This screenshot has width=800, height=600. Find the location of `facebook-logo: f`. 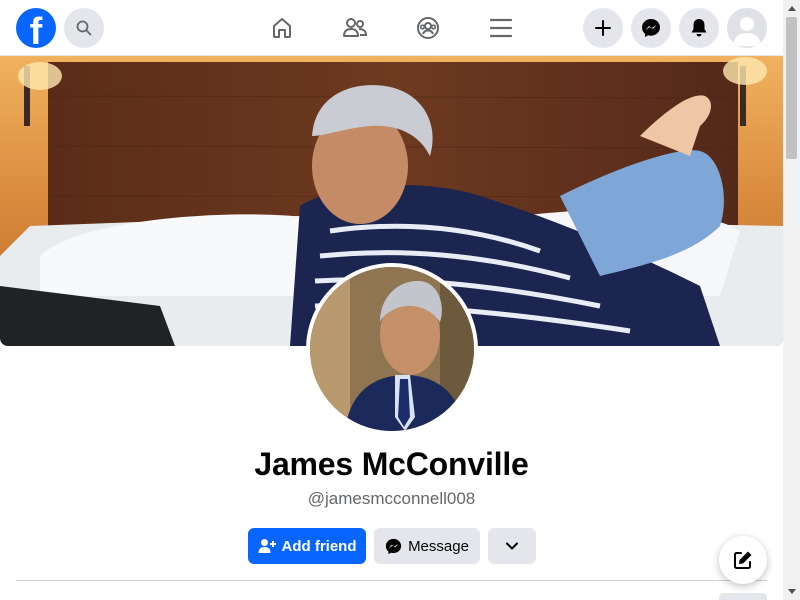

facebook-logo: f is located at coordinates (36, 30).